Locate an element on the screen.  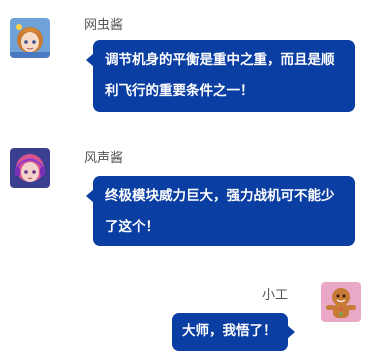
message-text: 调节机身的平衡是重中之重，而且是顺利飞行的重要条件之一！ is located at coordinates (220, 75).